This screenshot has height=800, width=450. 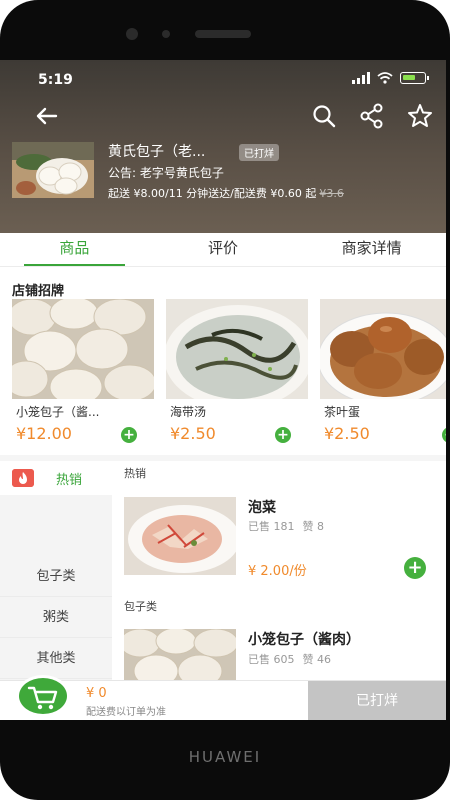 What do you see at coordinates (271, 659) in the screenshot?
I see `sold-count: 已售 605` at bounding box center [271, 659].